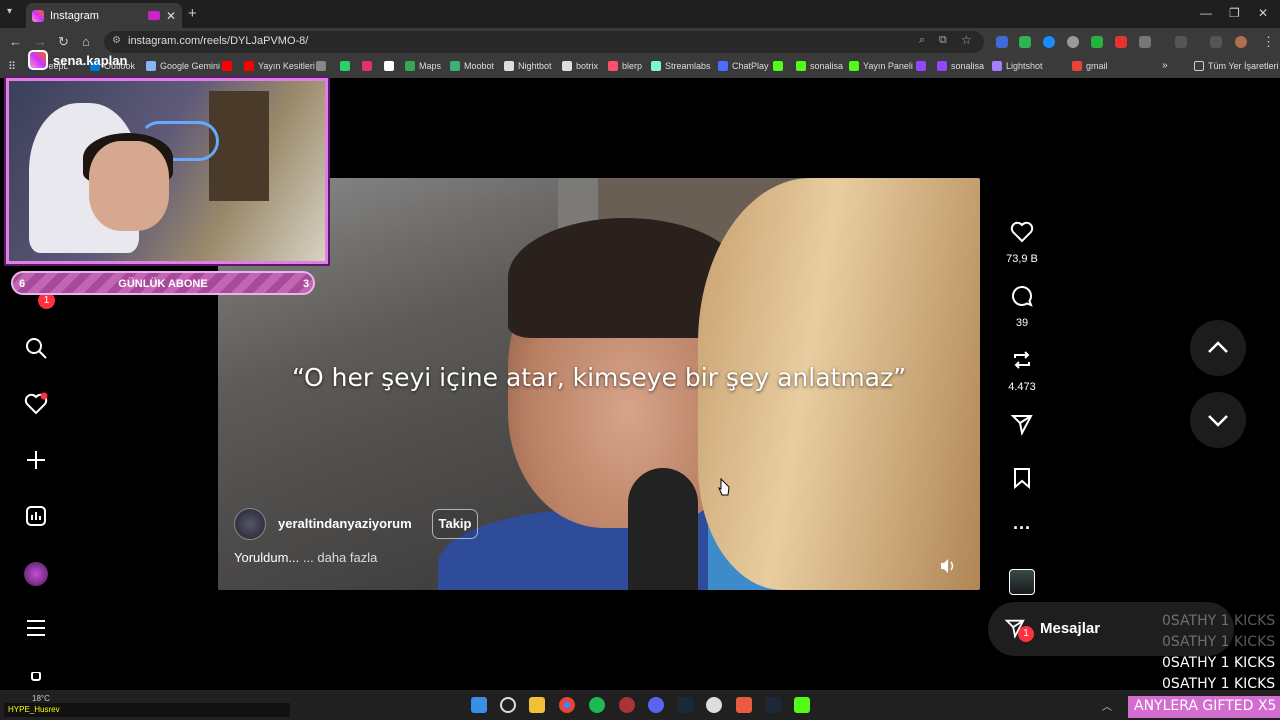  I want to click on address-bar: ⚙ instagram.com/reels/DYLJaPVMO-8/ ⌕ ⧉ ☆, so click(544, 42).